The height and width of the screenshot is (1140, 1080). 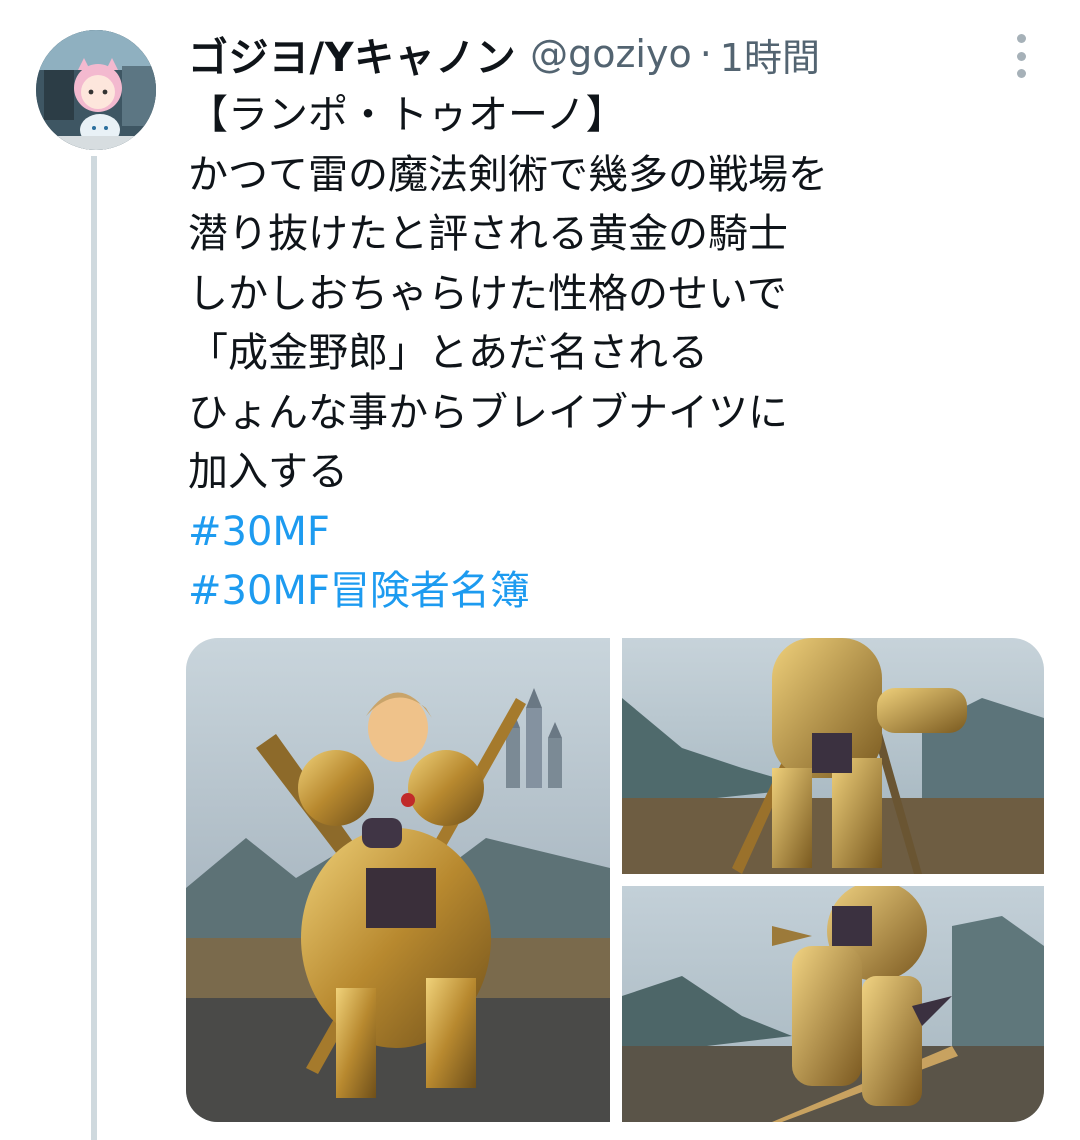 What do you see at coordinates (488, 234) in the screenshot?
I see `tweet-text-line: 潜り抜けたと評される黄金の騎士` at bounding box center [488, 234].